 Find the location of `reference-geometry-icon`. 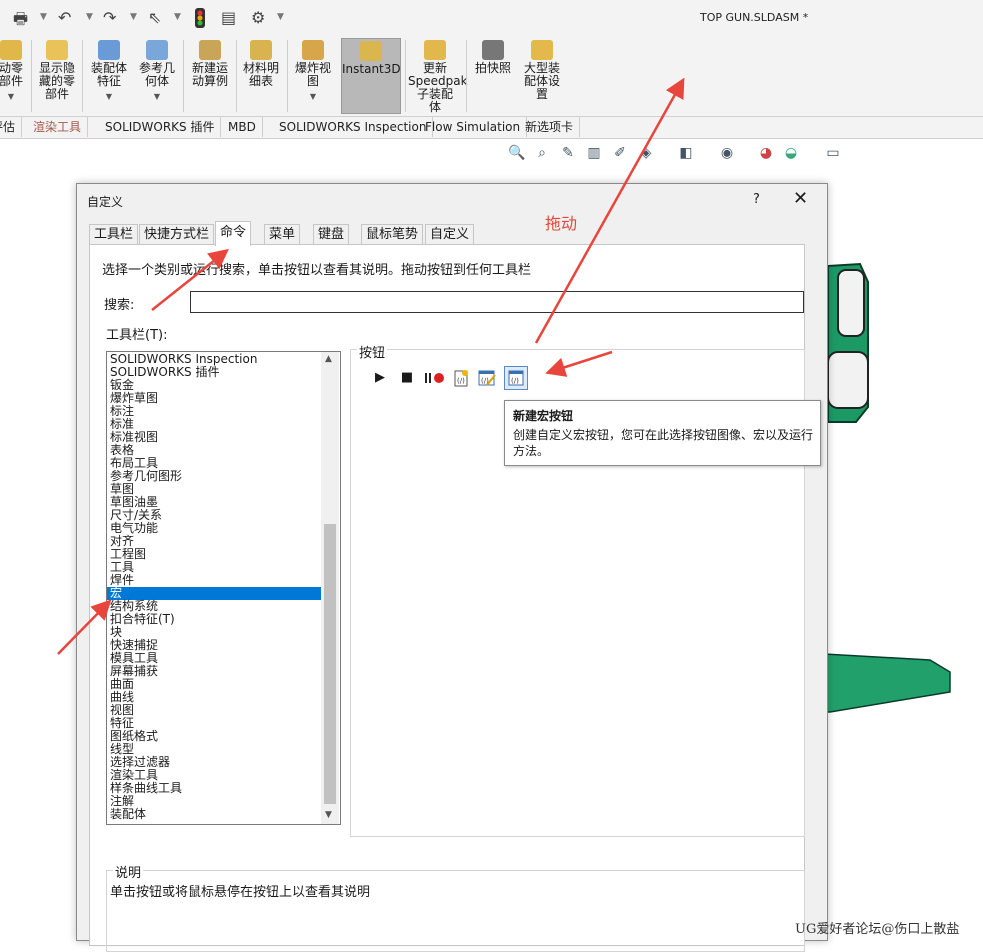

reference-geometry-icon is located at coordinates (157, 50).